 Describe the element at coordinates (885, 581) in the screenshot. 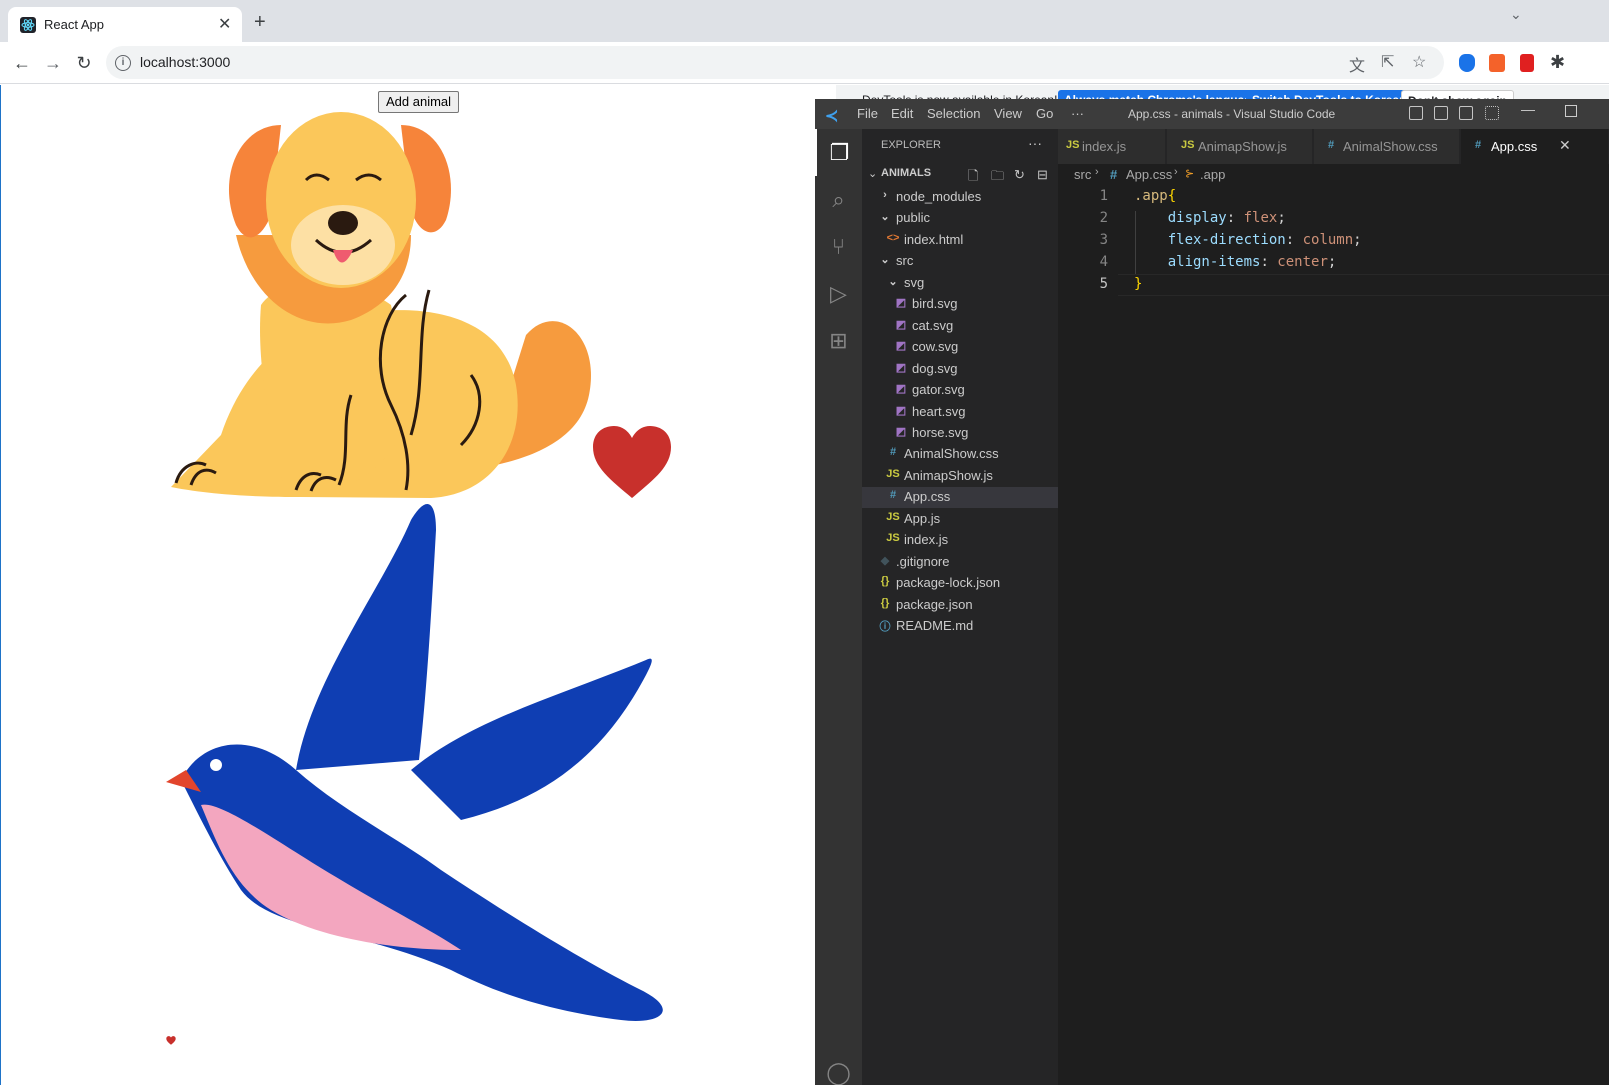

I see `json-file-icon: {}` at that location.